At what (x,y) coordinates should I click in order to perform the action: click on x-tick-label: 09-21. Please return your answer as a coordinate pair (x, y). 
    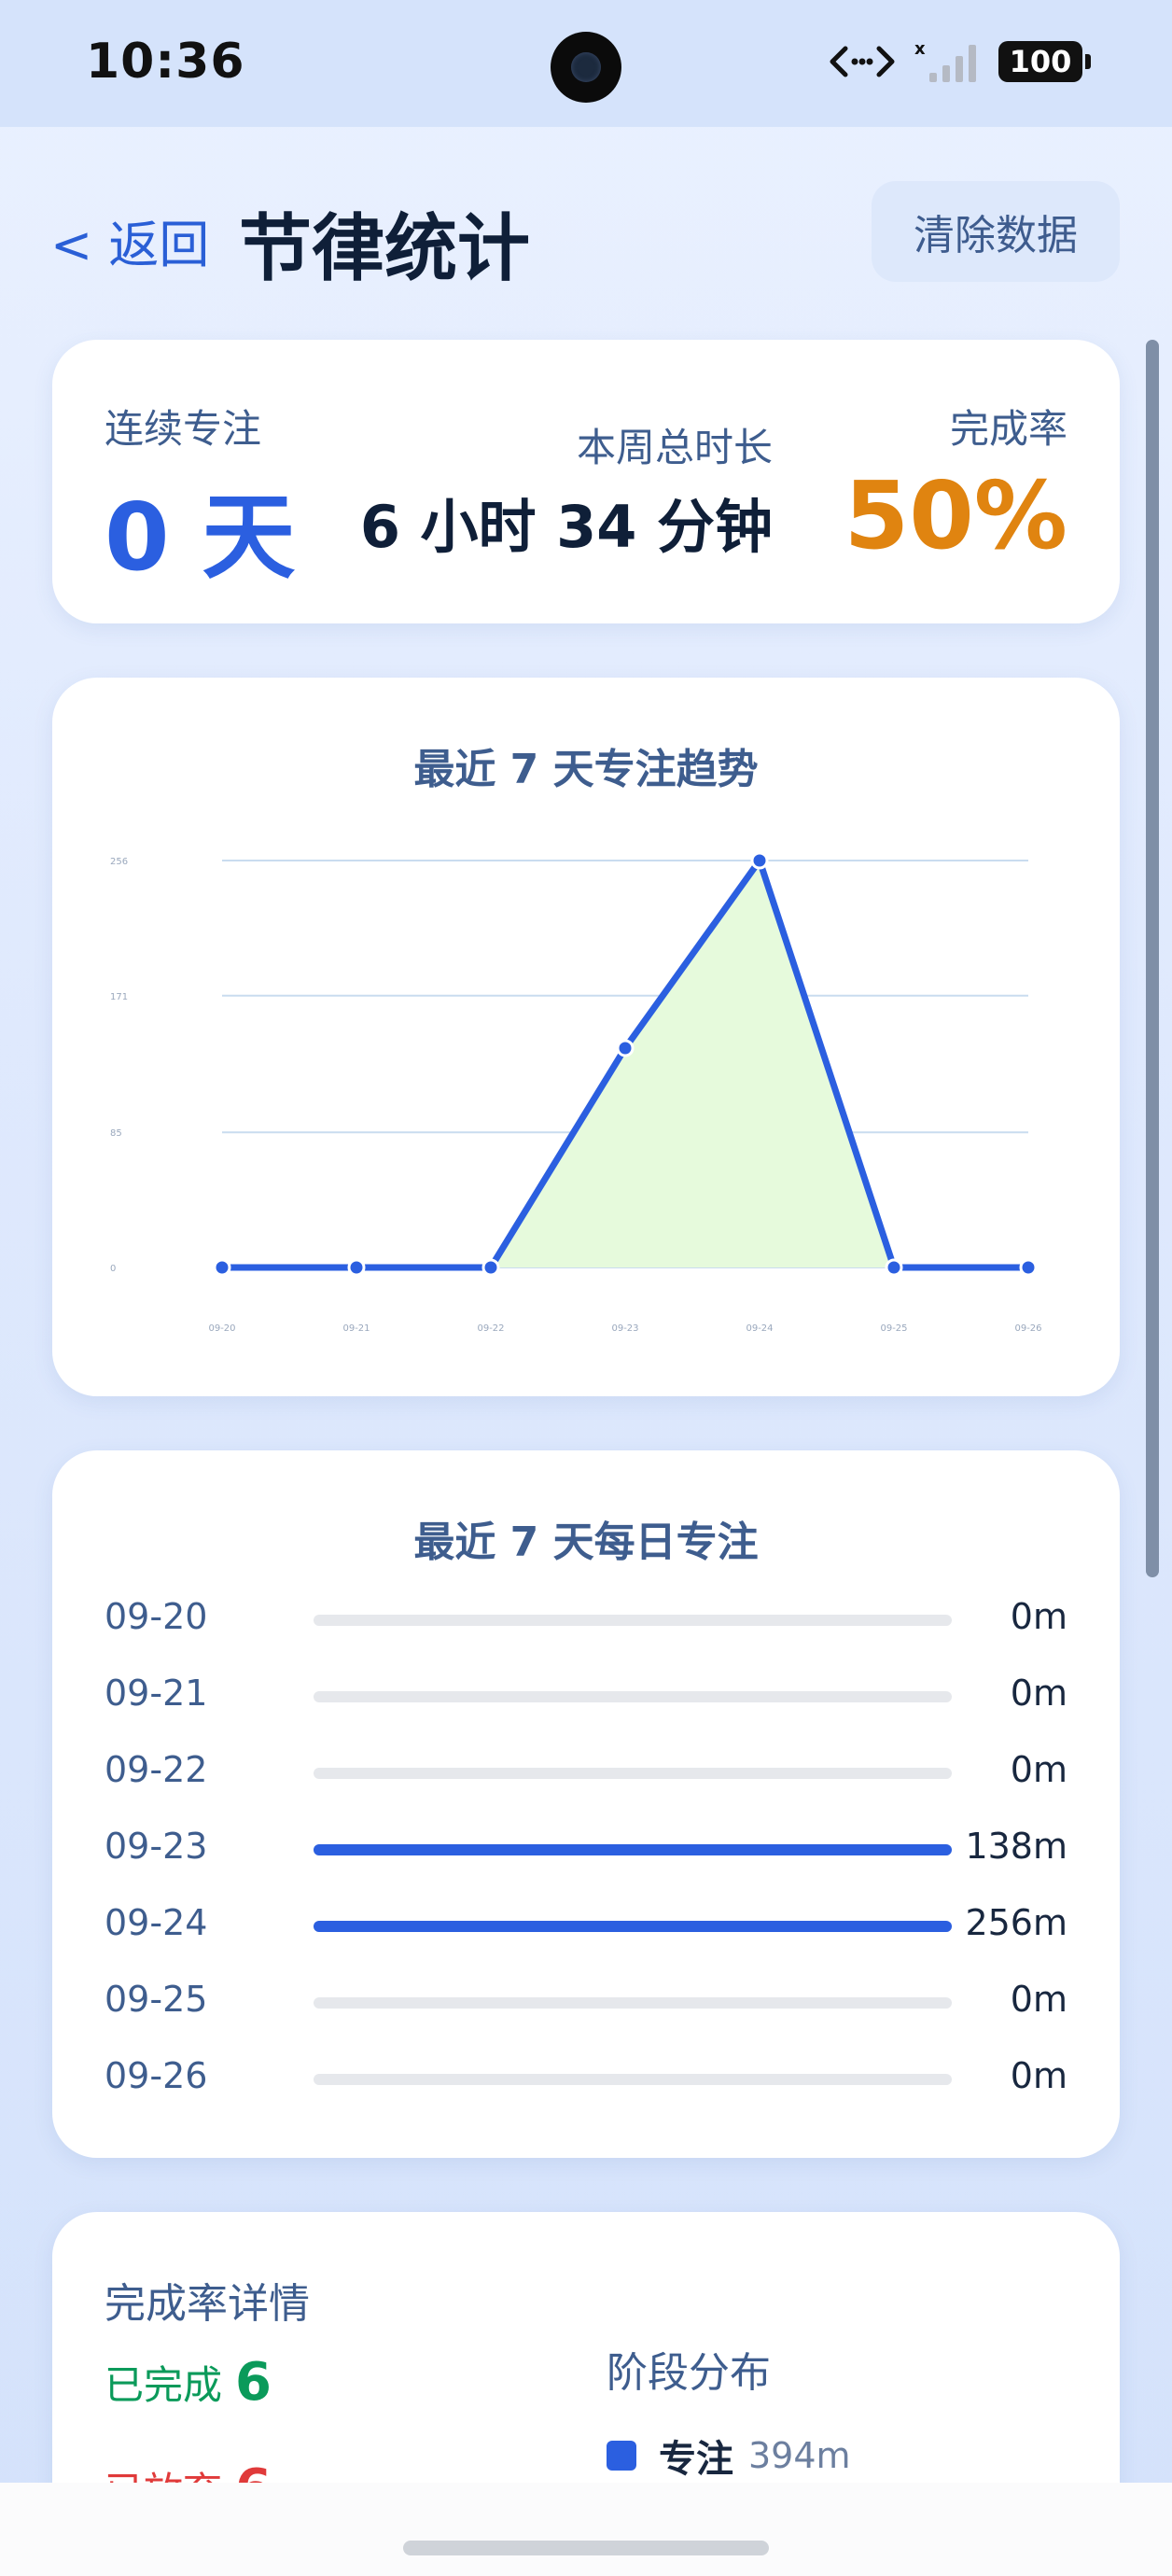
    Looking at the image, I should click on (356, 1328).